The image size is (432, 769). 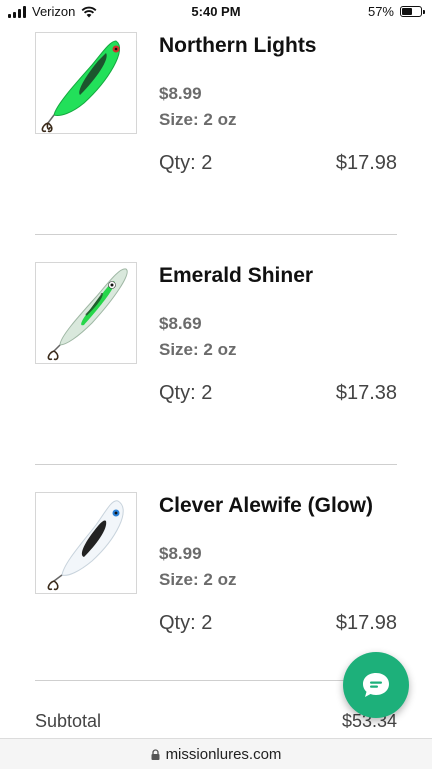 What do you see at coordinates (366, 393) in the screenshot?
I see `product-line-total: $17.38` at bounding box center [366, 393].